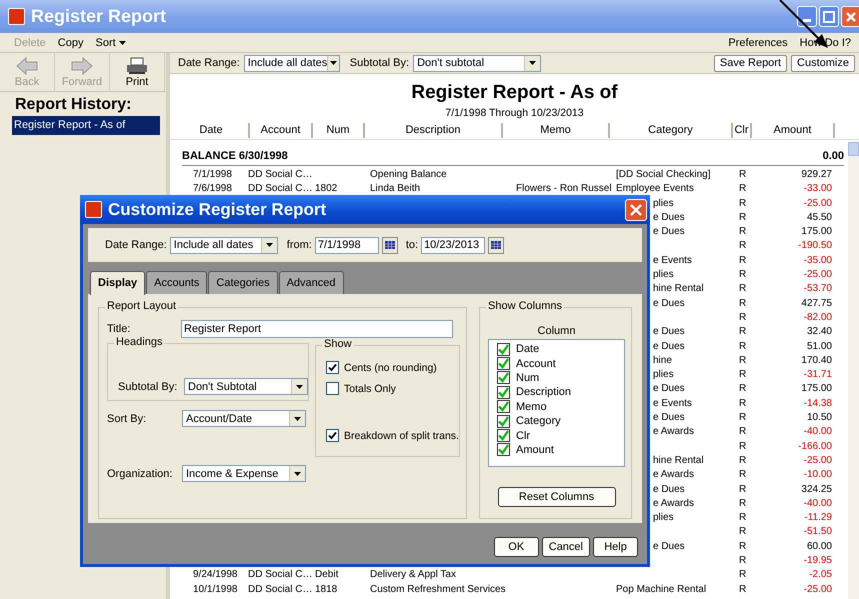 This screenshot has height=599, width=859. Describe the element at coordinates (758, 42) in the screenshot. I see `menu-item: Preferences` at that location.